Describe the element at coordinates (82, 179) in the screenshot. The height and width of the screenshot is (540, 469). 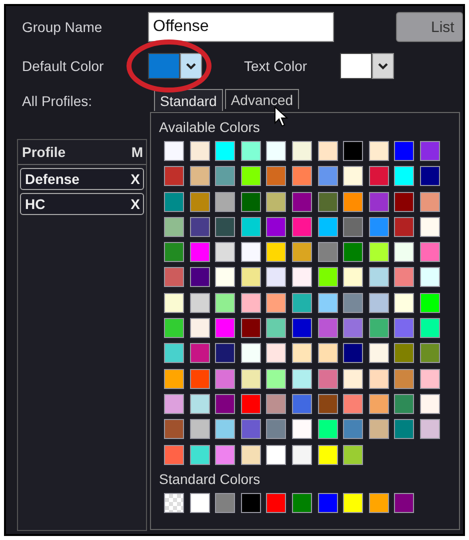
I see `table-row: Defense X` at that location.